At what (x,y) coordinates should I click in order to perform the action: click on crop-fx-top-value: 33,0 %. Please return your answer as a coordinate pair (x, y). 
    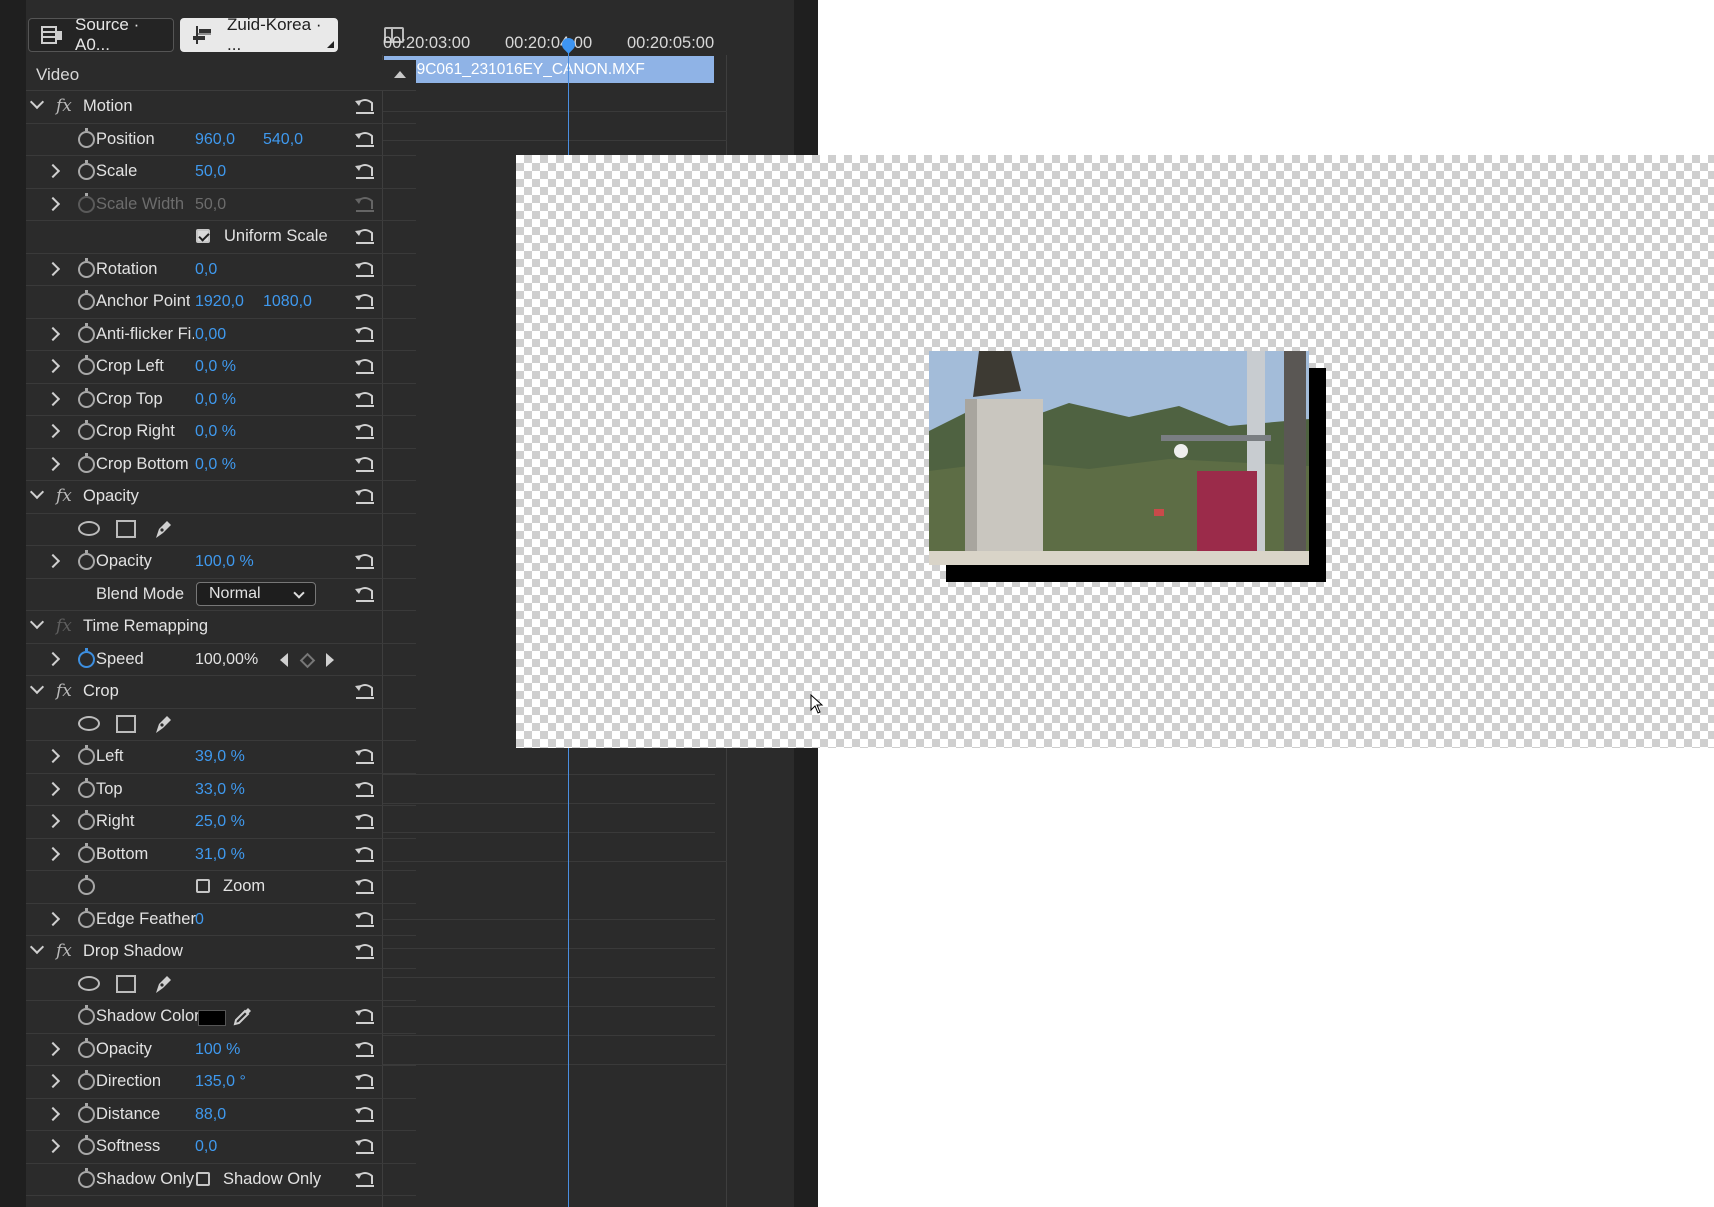
    Looking at the image, I should click on (220, 790).